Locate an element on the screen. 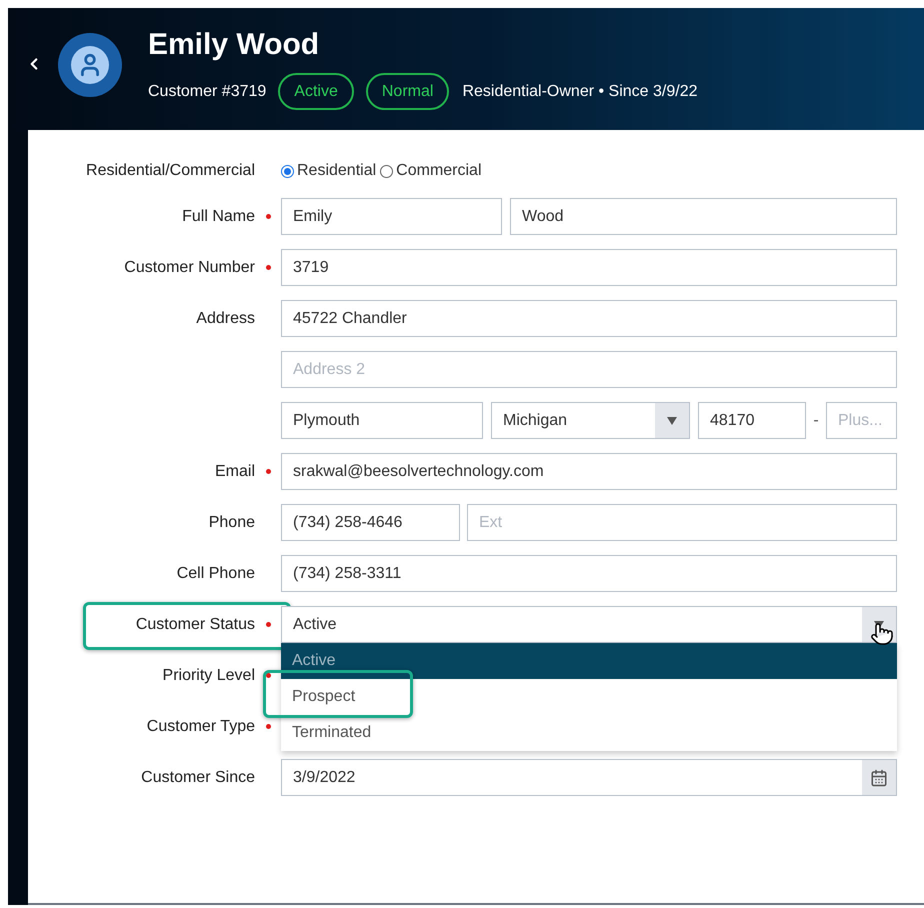 The height and width of the screenshot is (908, 924). date-field: 3/9/2022 is located at coordinates (589, 777).